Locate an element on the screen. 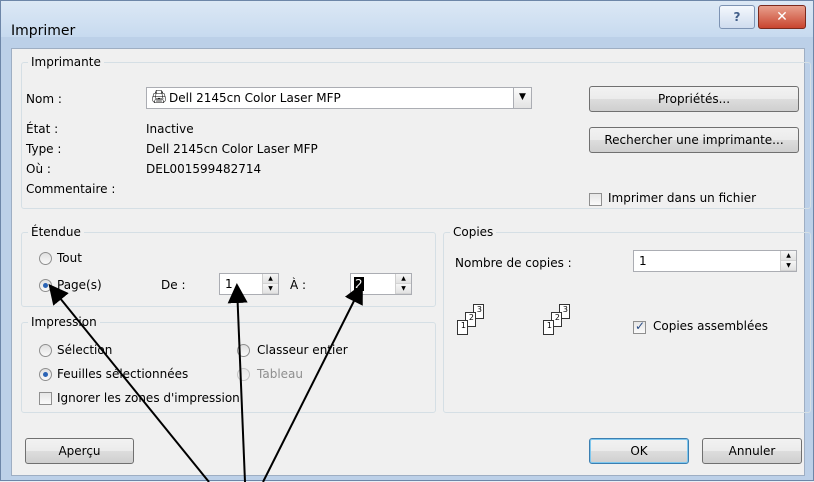 This screenshot has height=482, width=814. arrow-to-from-field is located at coordinates (237, 382).